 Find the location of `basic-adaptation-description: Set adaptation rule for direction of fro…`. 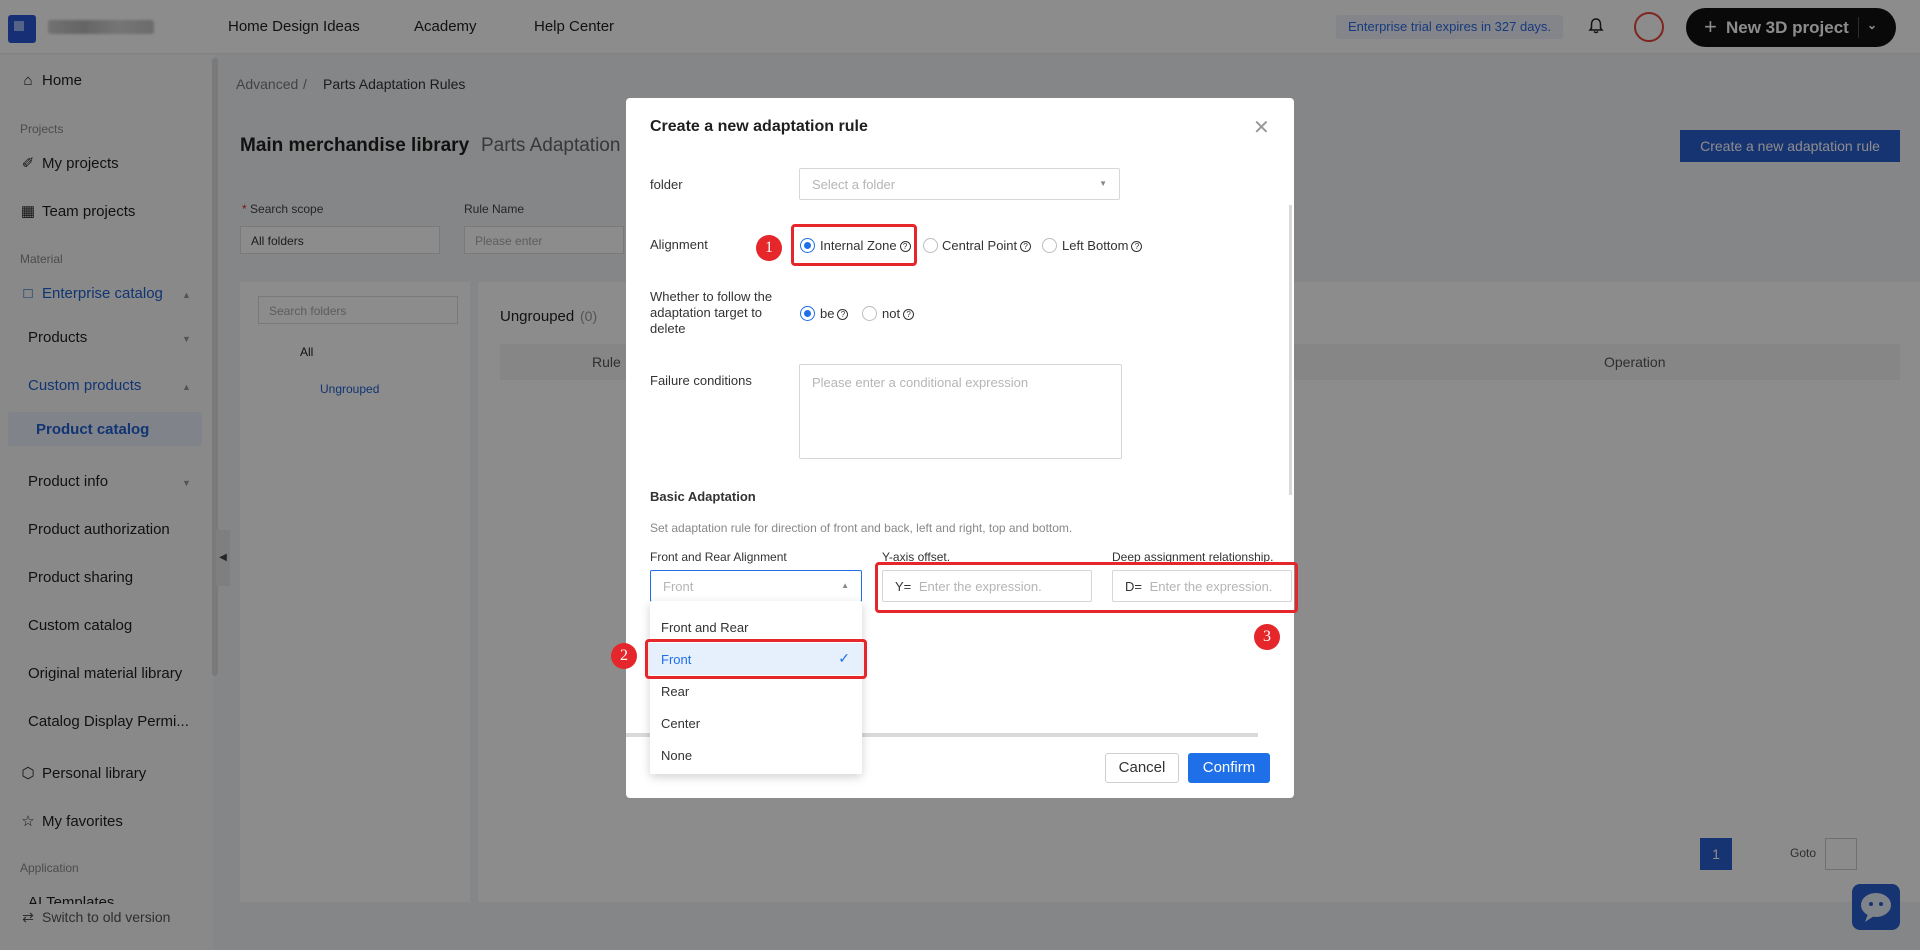

basic-adaptation-description: Set adaptation rule for direction of fro… is located at coordinates (861, 528).